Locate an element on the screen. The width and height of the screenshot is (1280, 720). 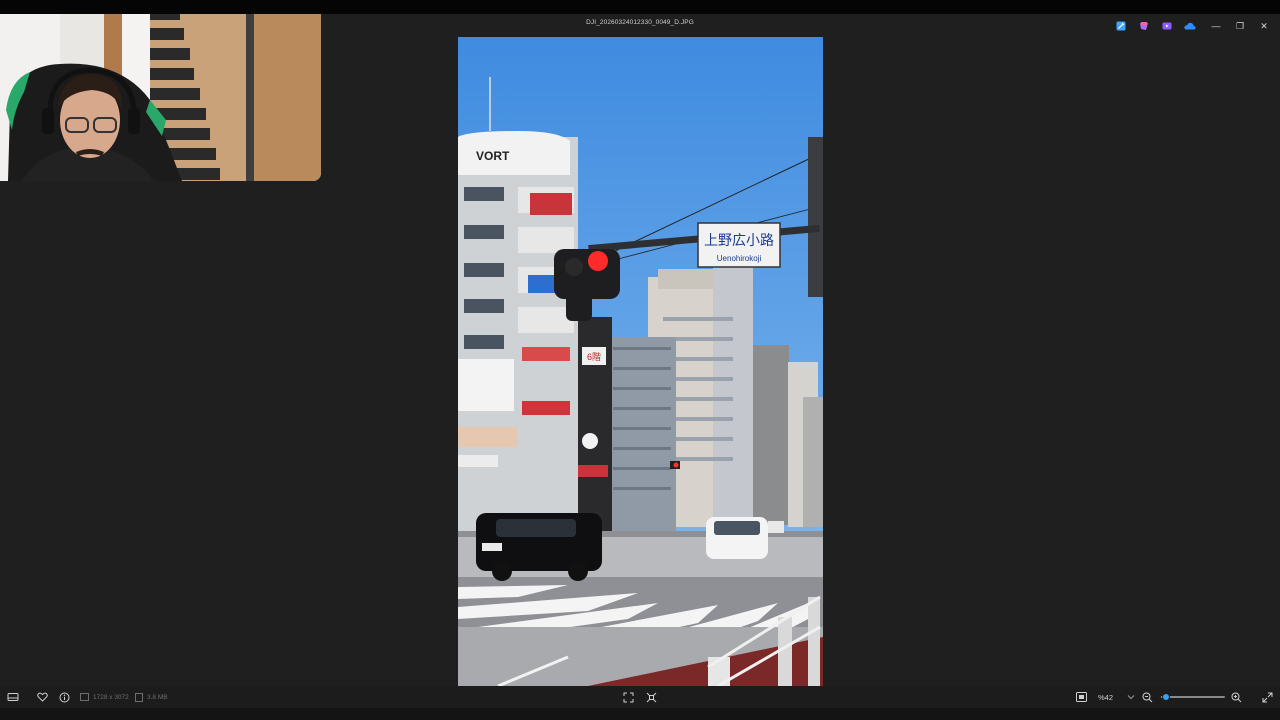
zoom-dropdown: %42 is located at coordinates (1116, 697).